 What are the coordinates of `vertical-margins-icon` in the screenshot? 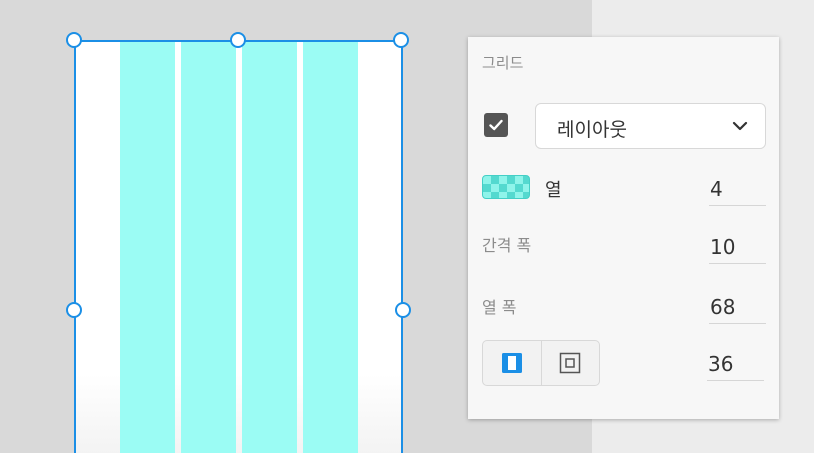 It's located at (511, 363).